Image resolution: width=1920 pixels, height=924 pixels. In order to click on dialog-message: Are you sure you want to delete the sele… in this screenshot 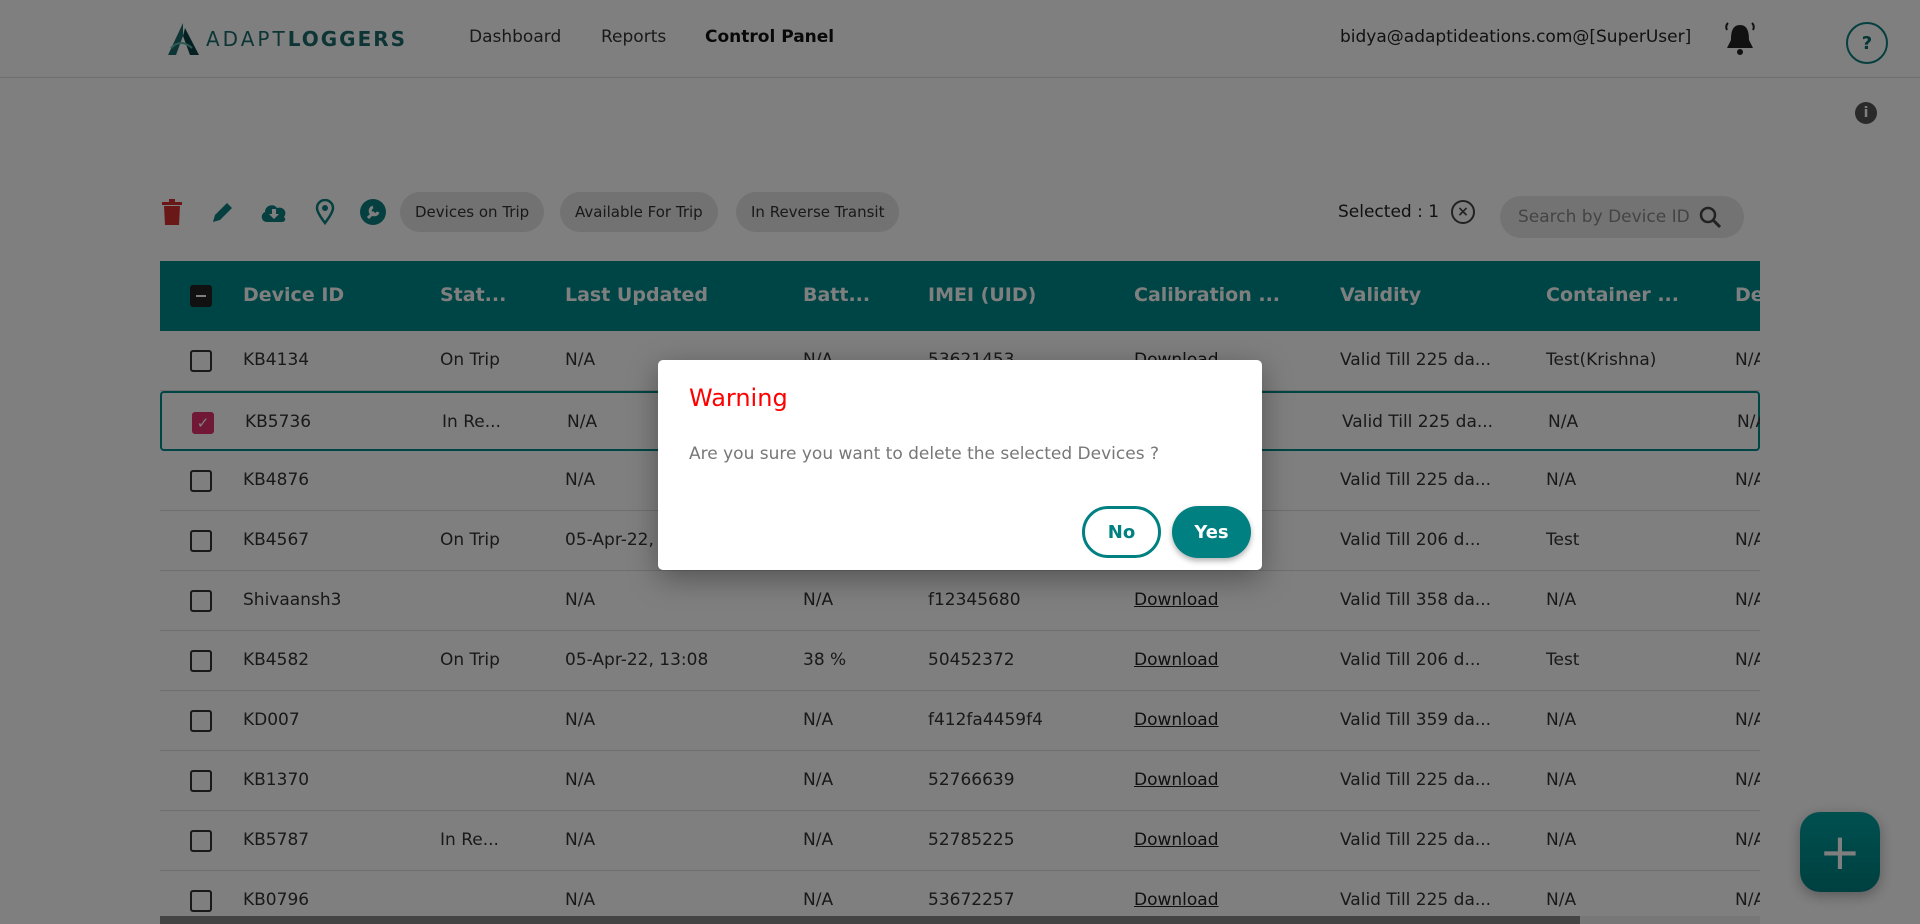, I will do `click(924, 454)`.